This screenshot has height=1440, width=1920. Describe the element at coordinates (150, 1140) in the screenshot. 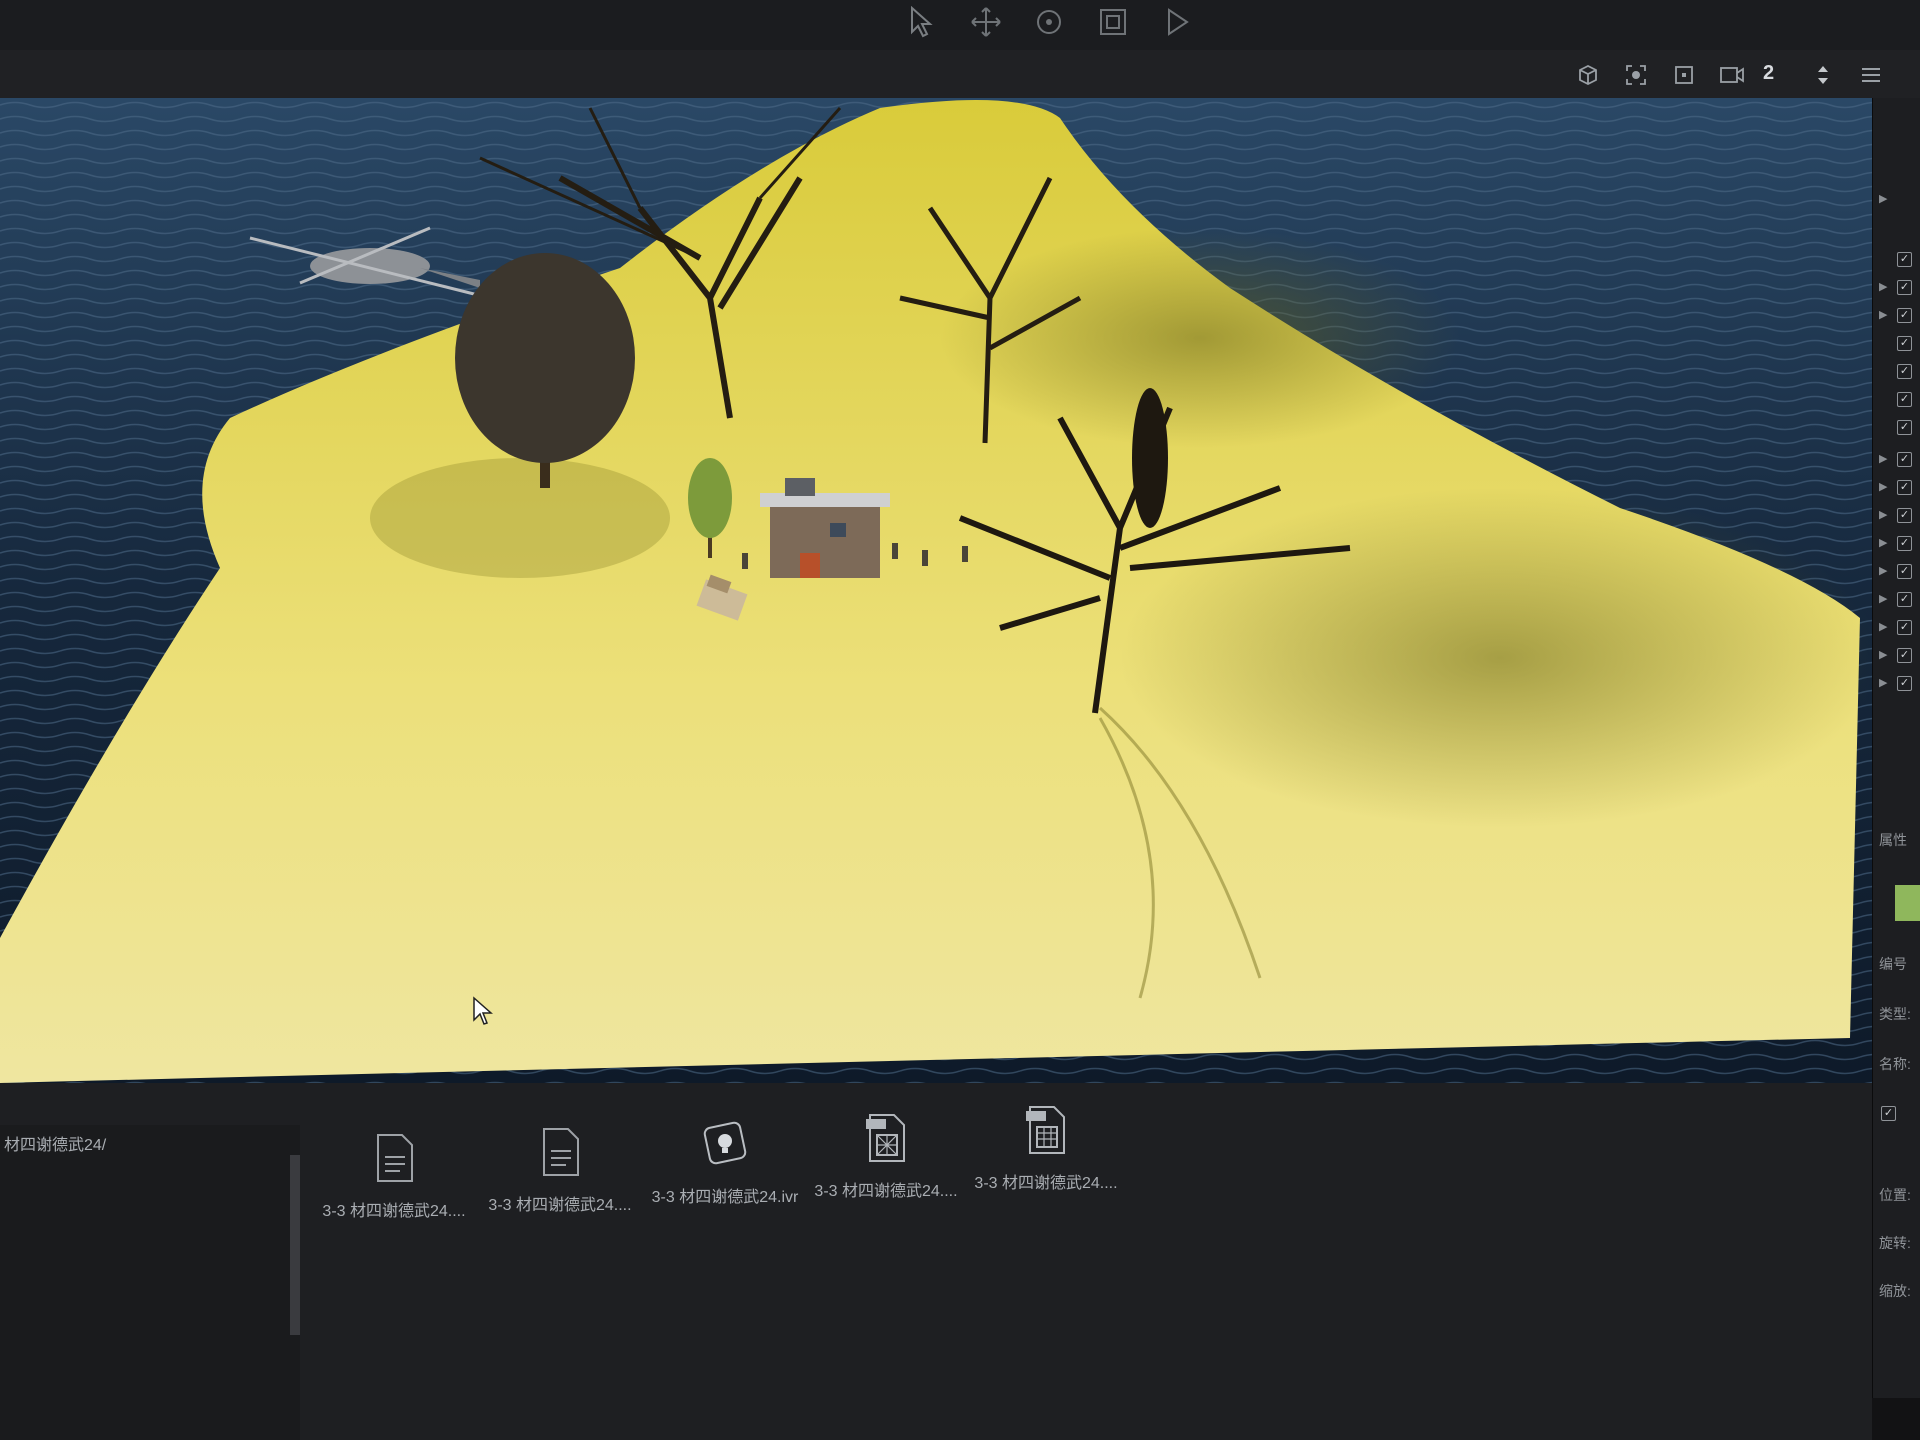

I see `asset-path-bar: 材四谢德武24/` at that location.